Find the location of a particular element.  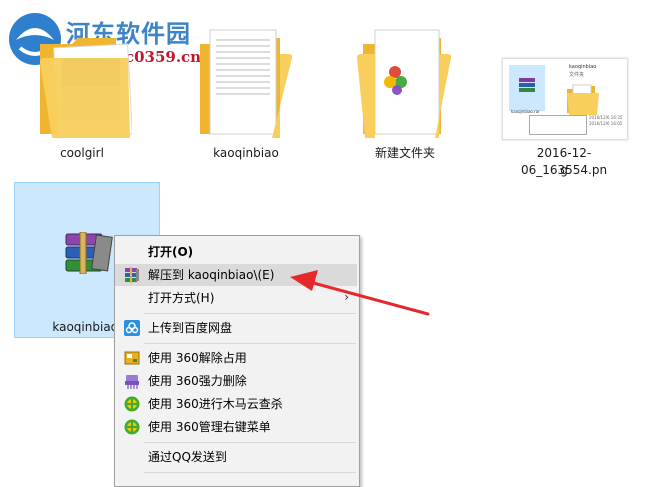

360-shred-icon is located at coordinates (132, 382).